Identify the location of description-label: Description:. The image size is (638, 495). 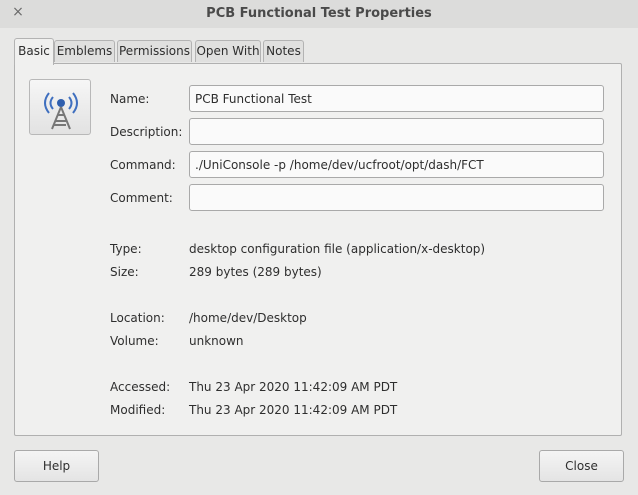
(146, 132).